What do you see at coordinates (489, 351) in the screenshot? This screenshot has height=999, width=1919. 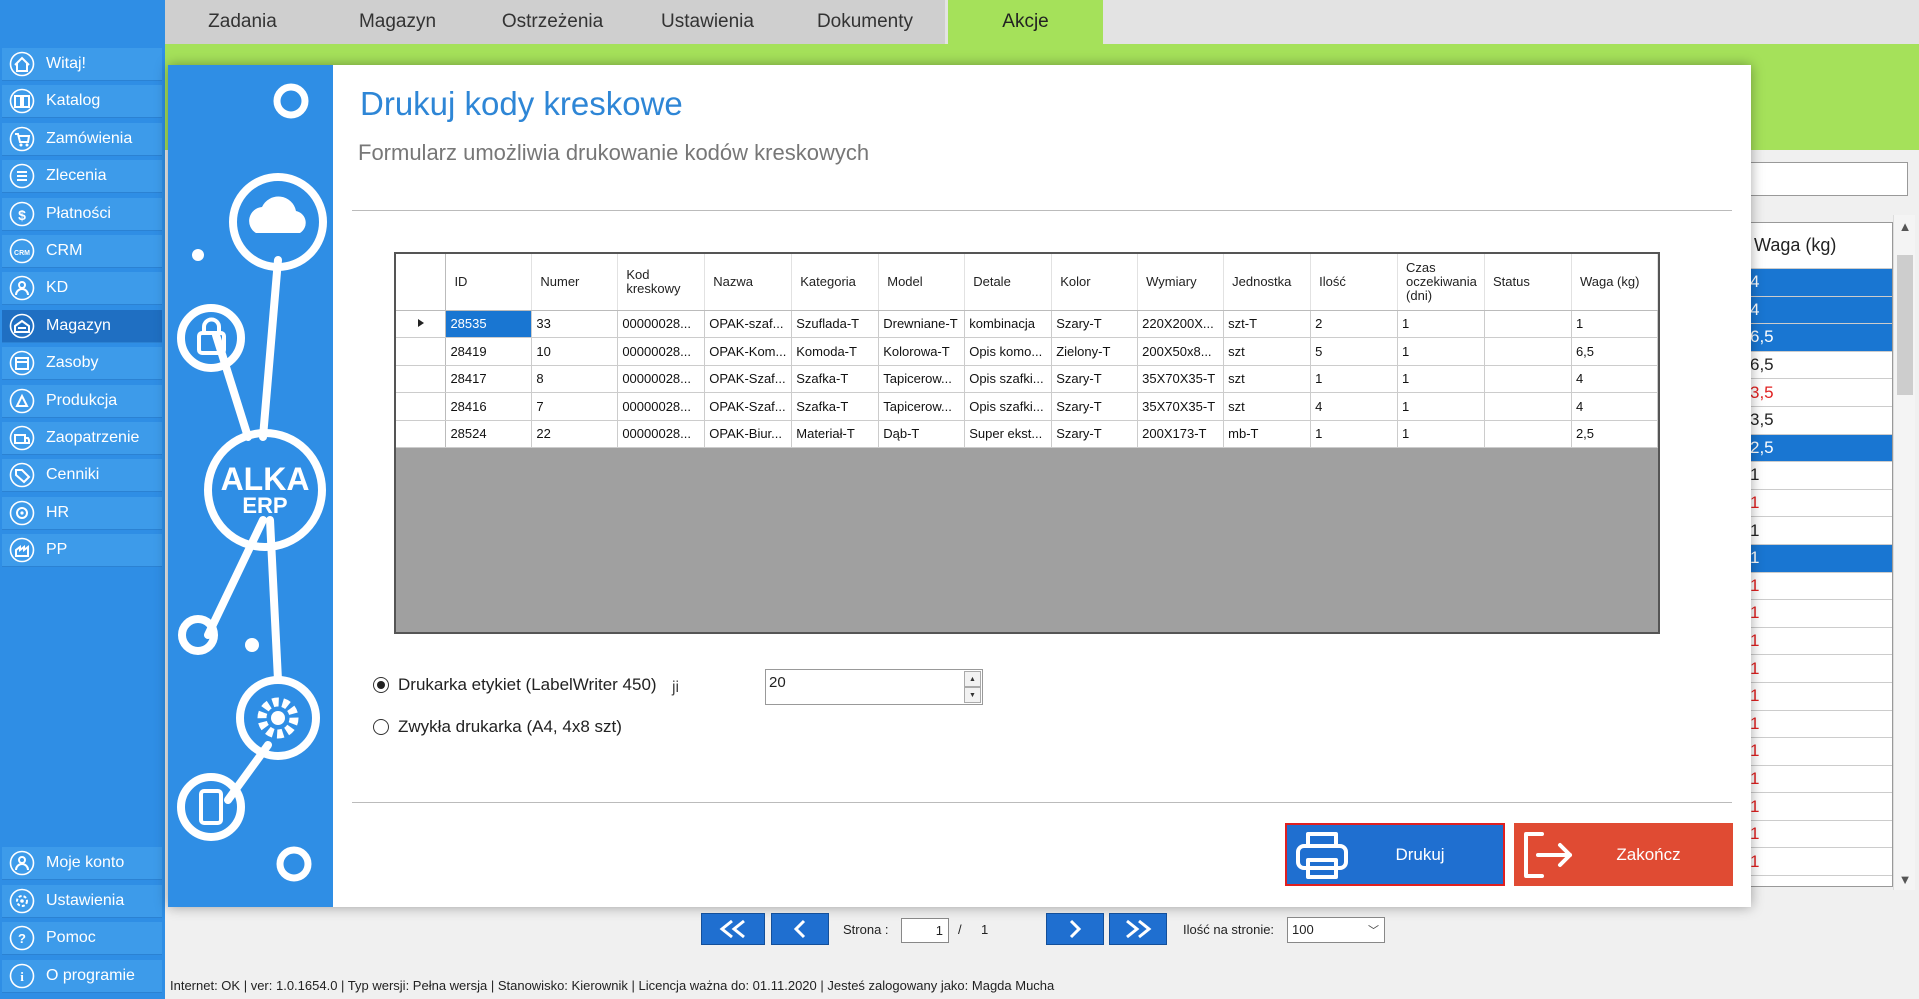 I see `table-cell: 28419` at bounding box center [489, 351].